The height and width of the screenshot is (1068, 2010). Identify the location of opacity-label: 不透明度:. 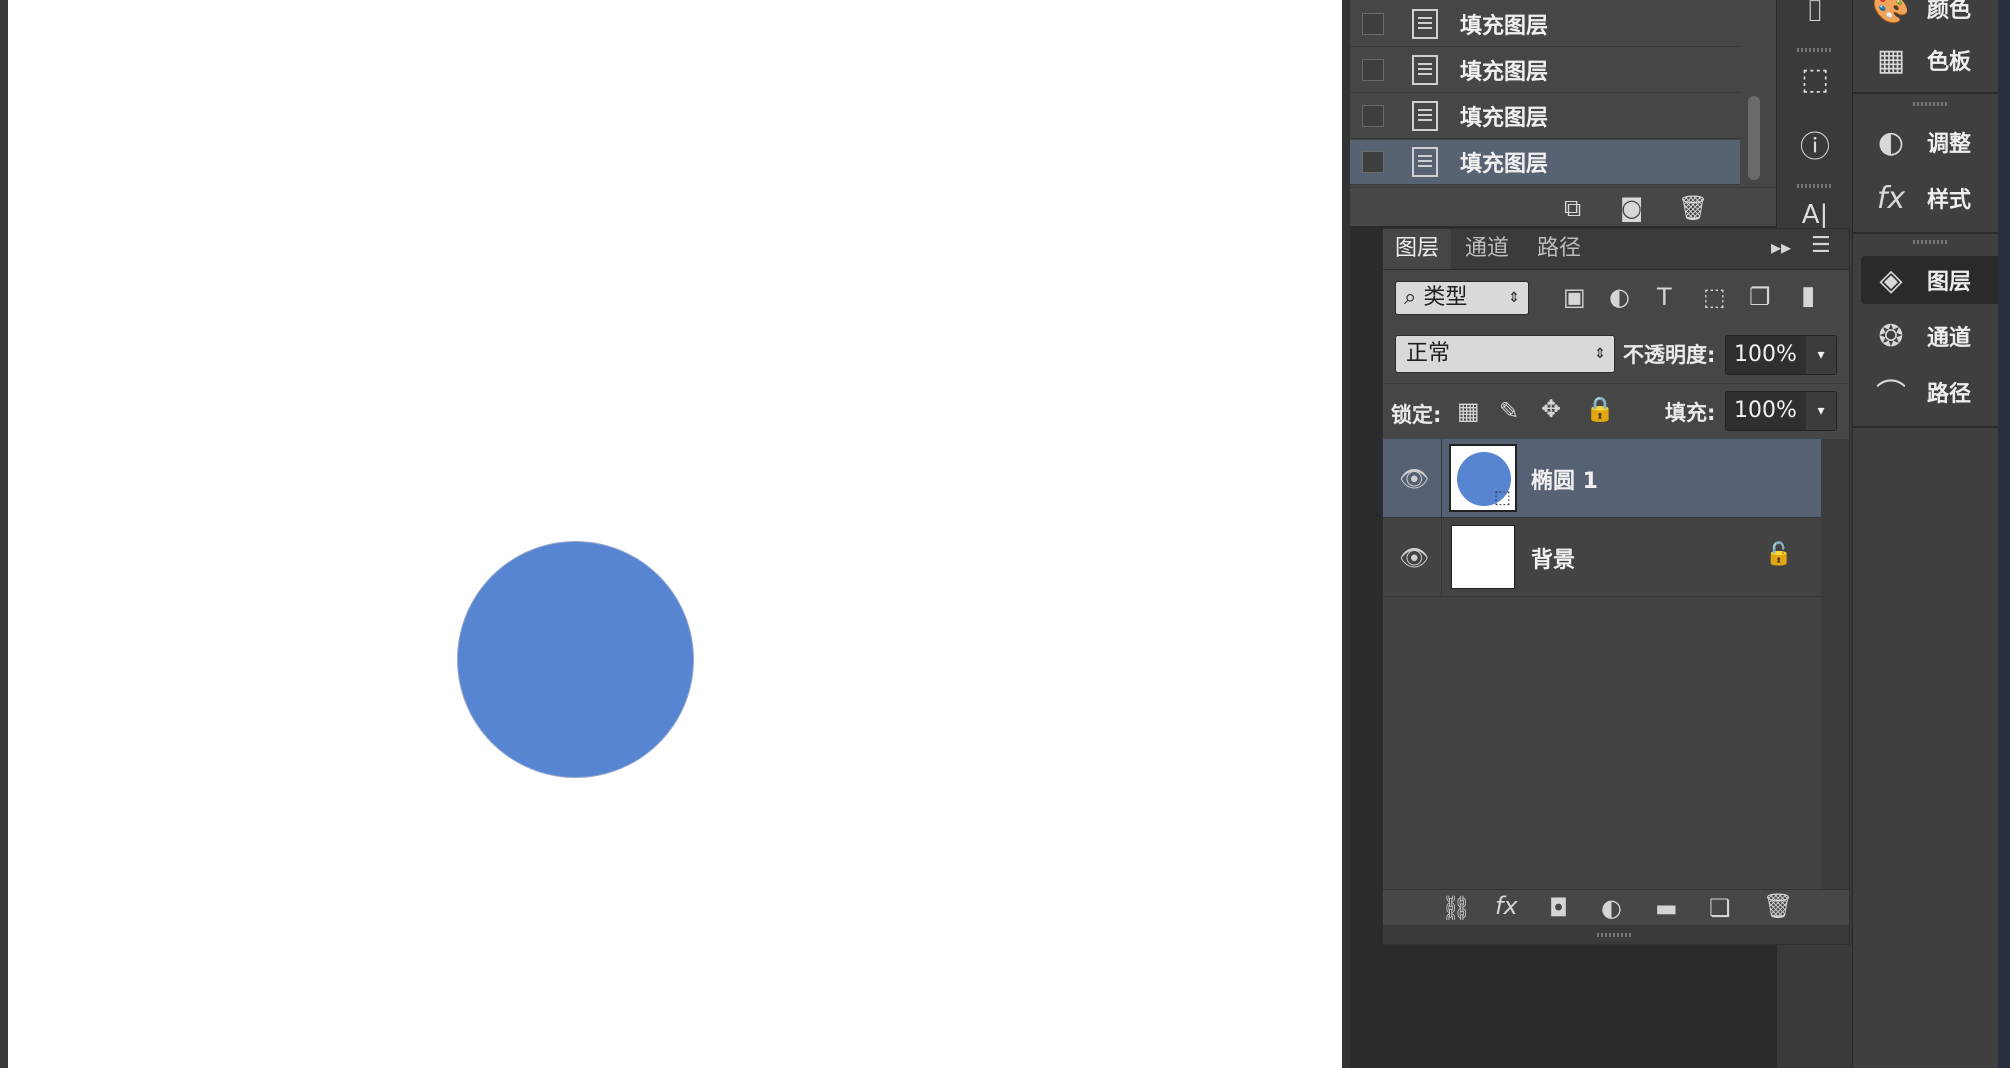
(1669, 355).